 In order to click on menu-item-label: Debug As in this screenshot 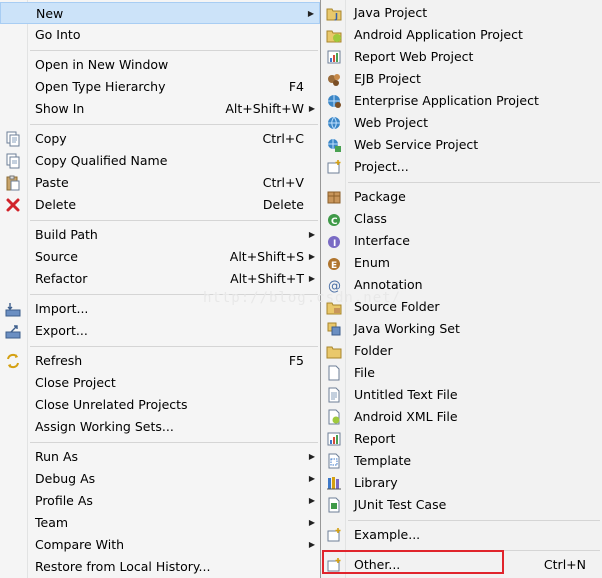, I will do `click(65, 478)`.